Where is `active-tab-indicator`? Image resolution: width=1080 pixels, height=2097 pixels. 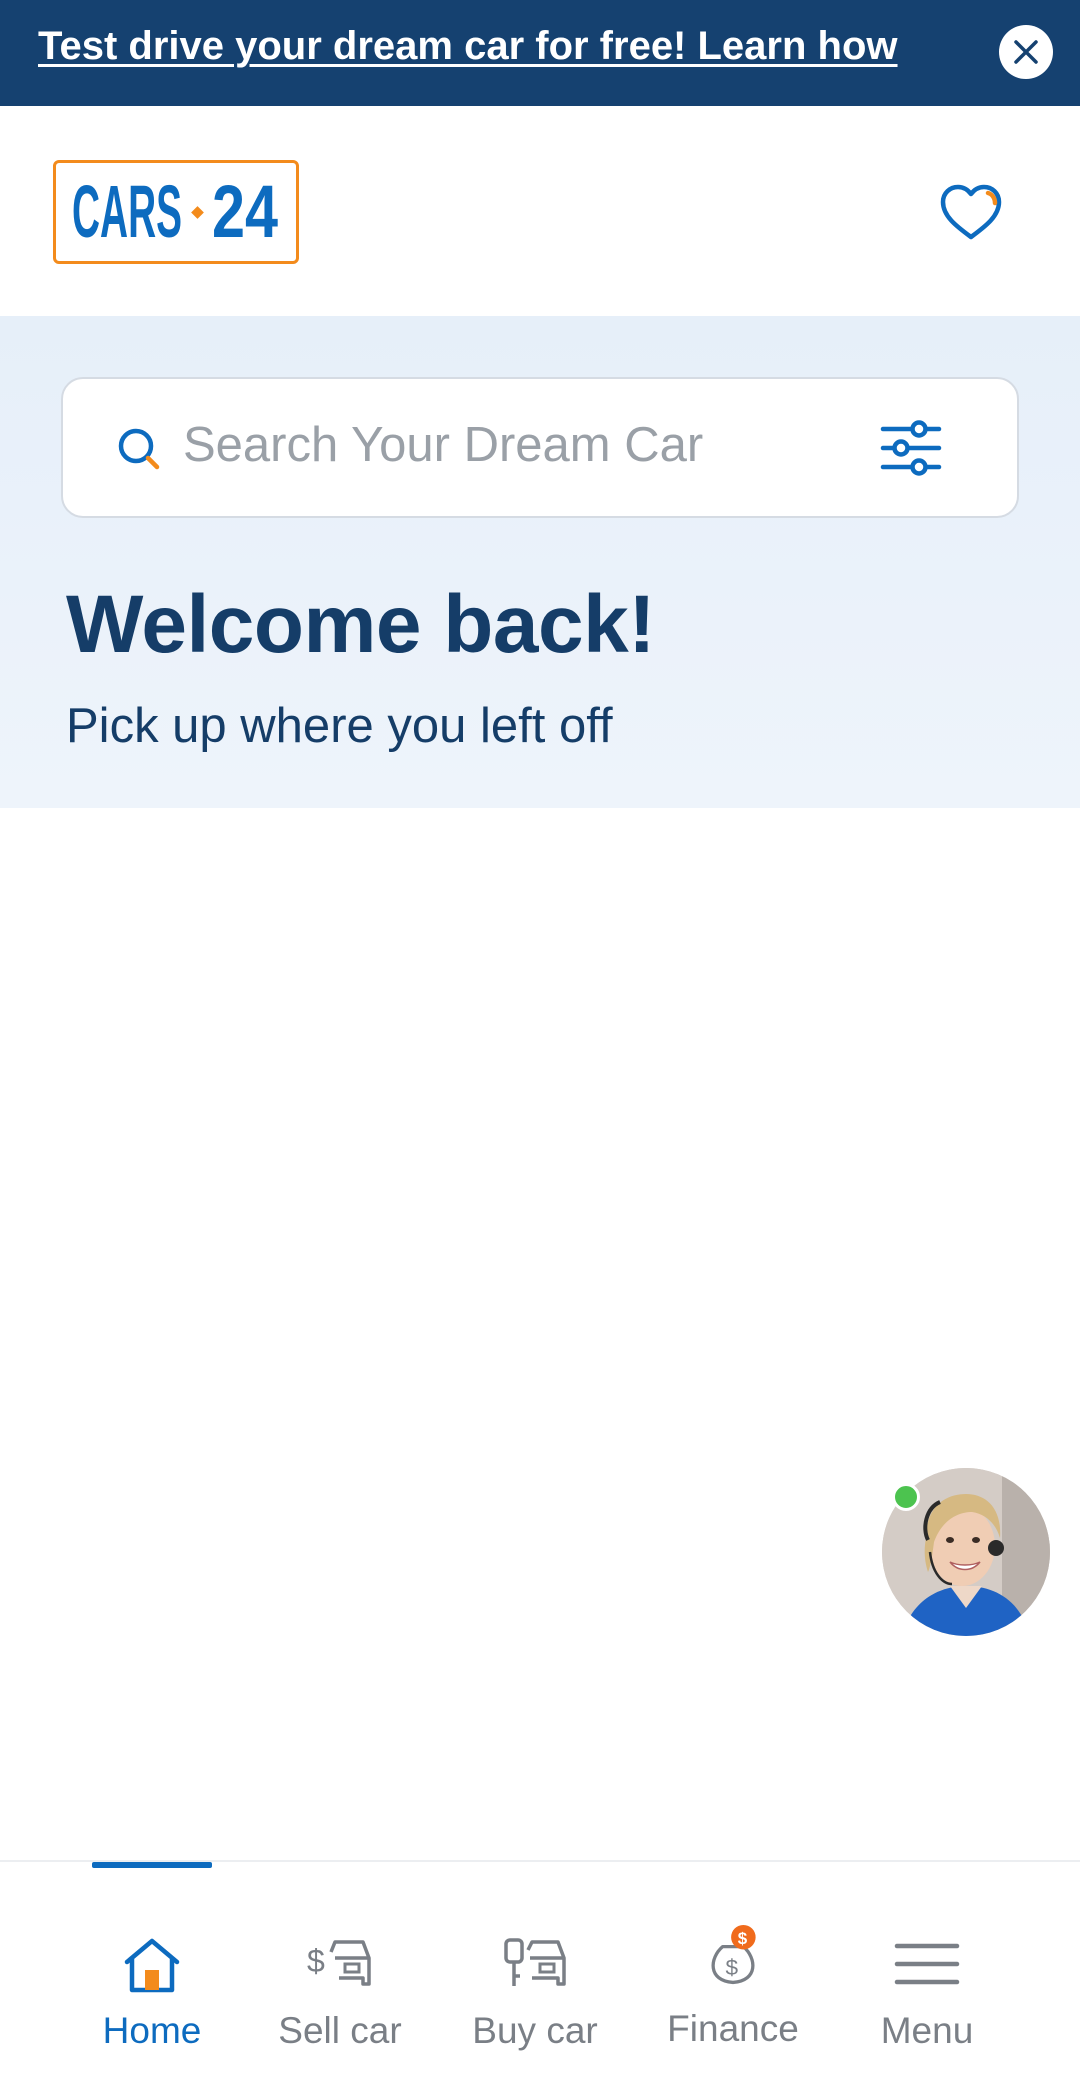
active-tab-indicator is located at coordinates (152, 1865).